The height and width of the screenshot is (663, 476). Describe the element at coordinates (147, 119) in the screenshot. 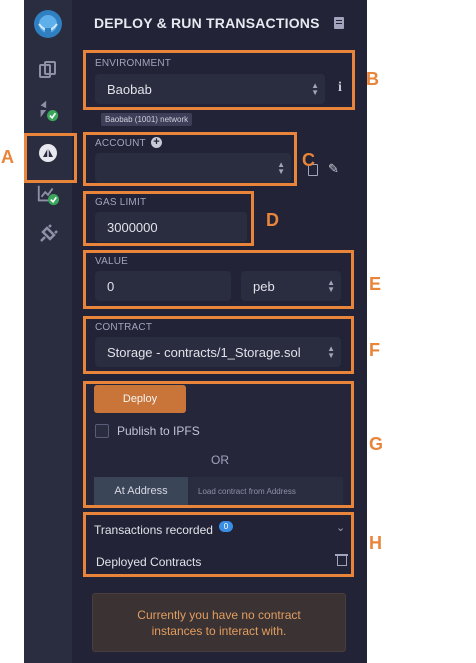

I see `network-badge: Baobab (1001) network` at that location.